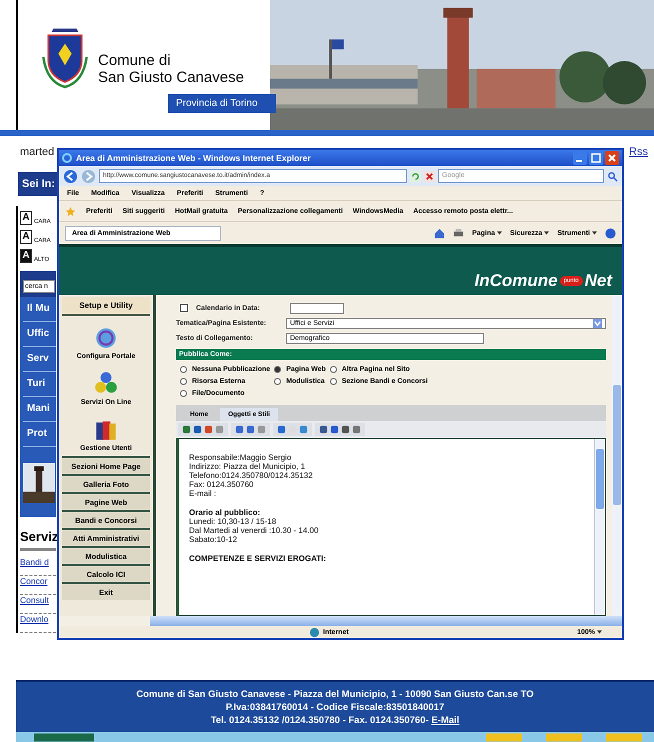  What do you see at coordinates (335, 707) in the screenshot?
I see `footer-text: P.Iva:03841760014 - Codice Fiscale:83501840017` at bounding box center [335, 707].